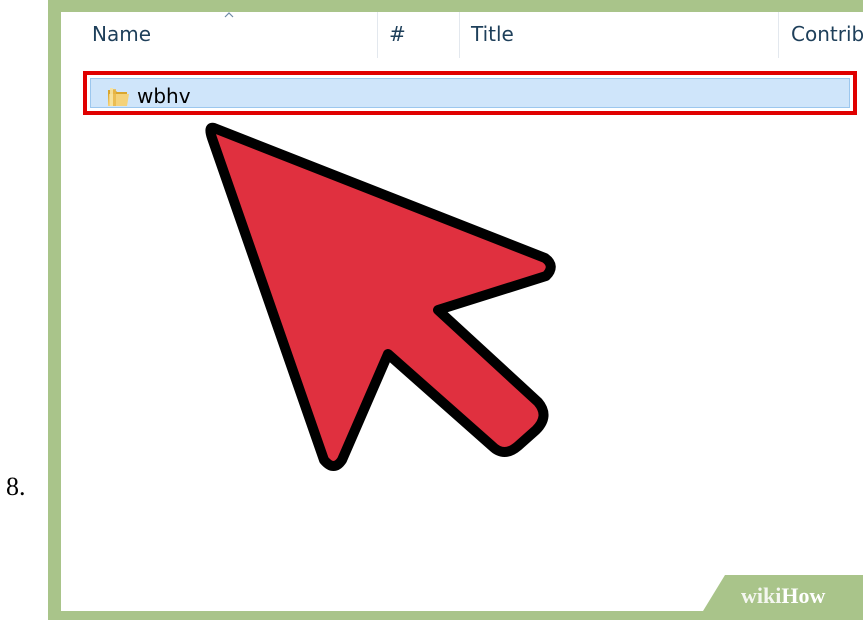  Describe the element at coordinates (229, 15) in the screenshot. I see `sort-arrow-icon` at that location.